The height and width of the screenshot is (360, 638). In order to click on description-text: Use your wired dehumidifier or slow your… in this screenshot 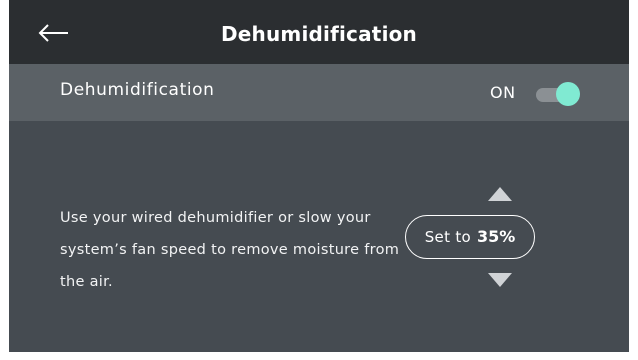, I will do `click(230, 250)`.